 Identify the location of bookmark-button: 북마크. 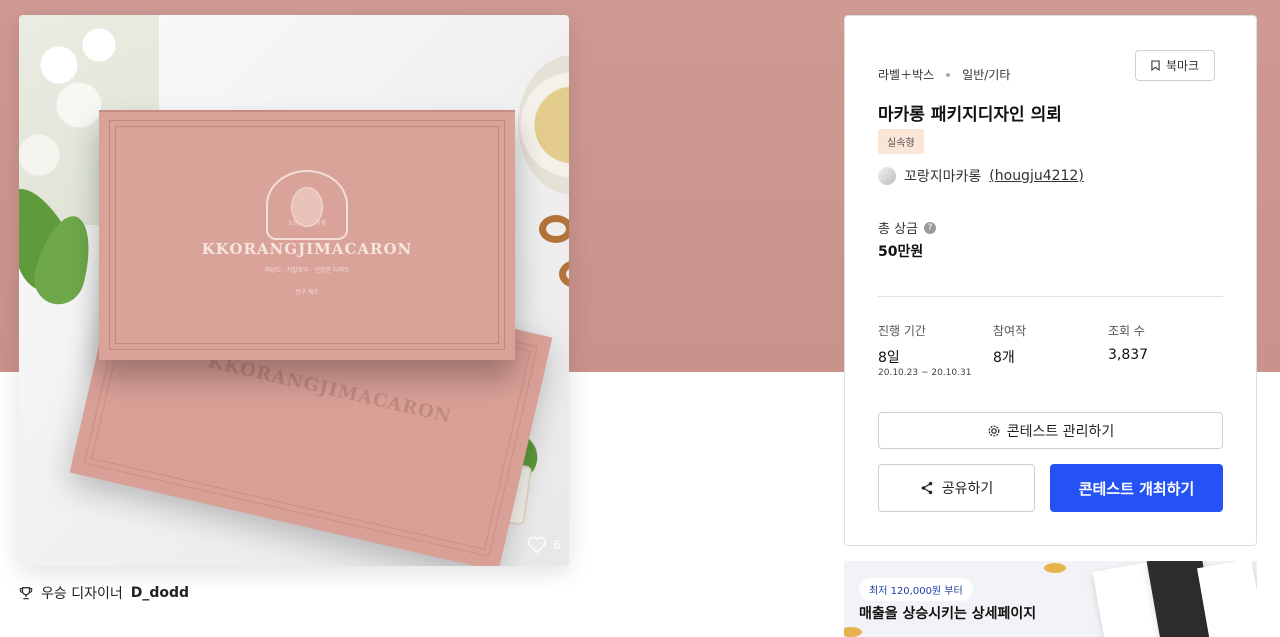
(1175, 65).